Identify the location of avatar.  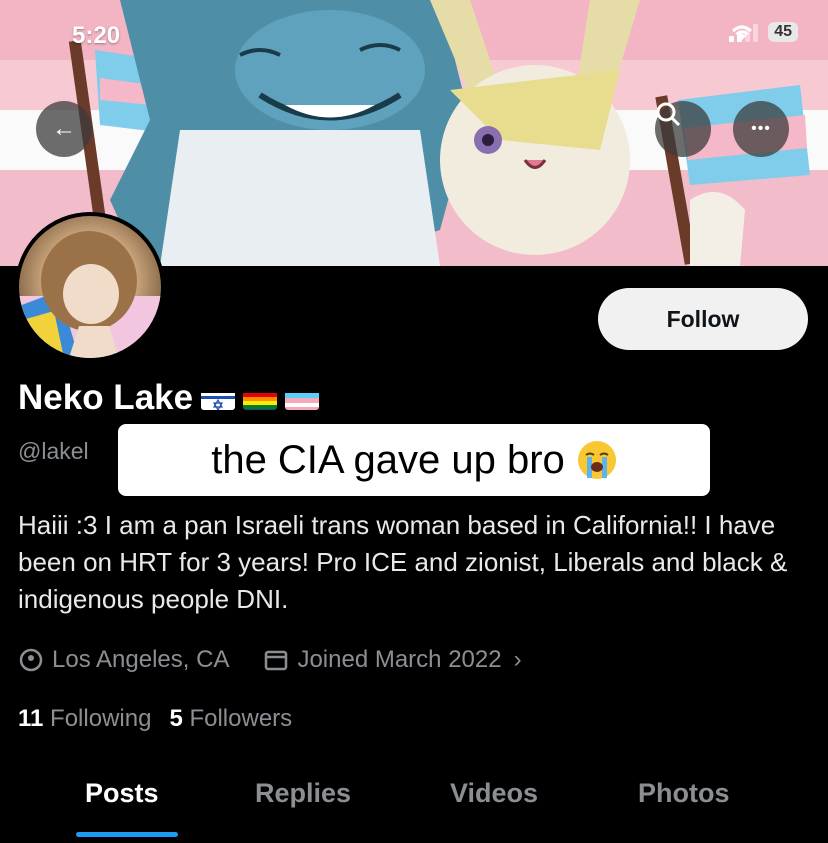
(90, 287).